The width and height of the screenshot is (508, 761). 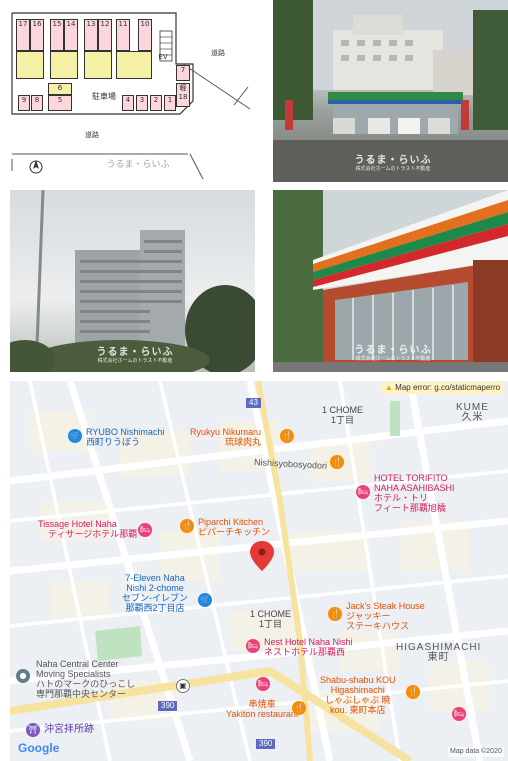 What do you see at coordinates (183, 95) in the screenshot?
I see `parking-slot: 軽 18` at bounding box center [183, 95].